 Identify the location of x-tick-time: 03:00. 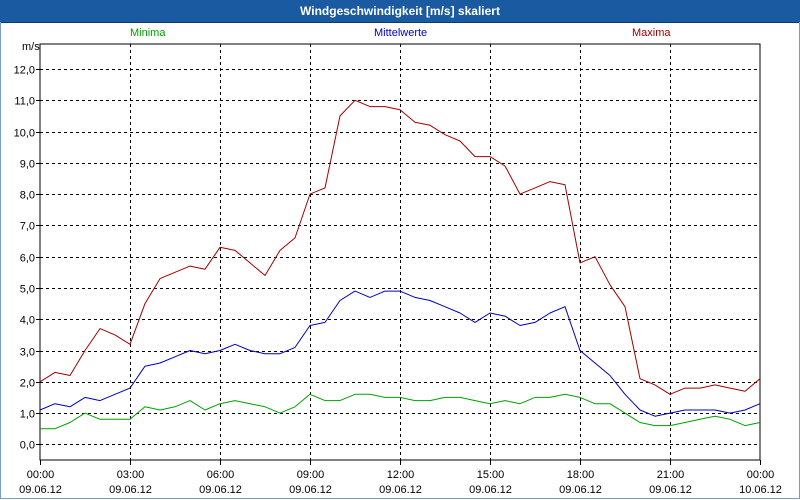
(131, 475).